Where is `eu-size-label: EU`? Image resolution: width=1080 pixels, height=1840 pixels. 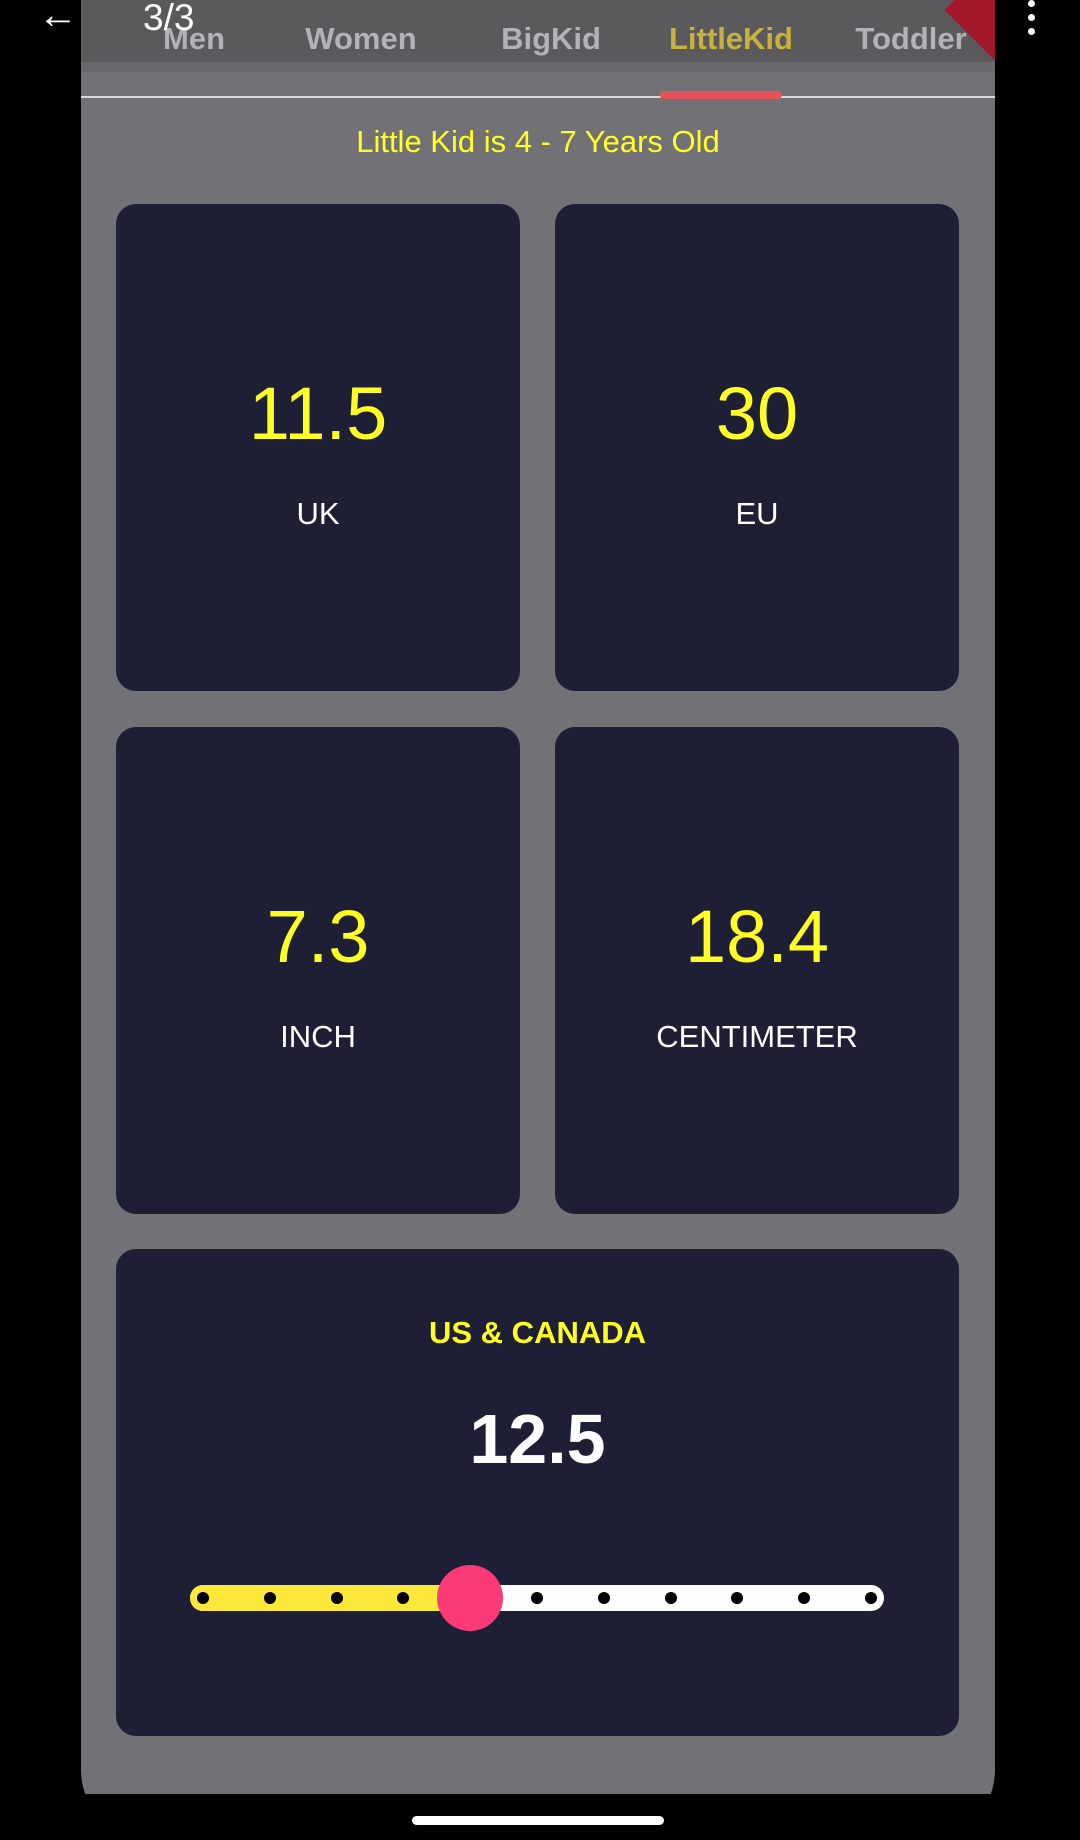
eu-size-label: EU is located at coordinates (757, 513).